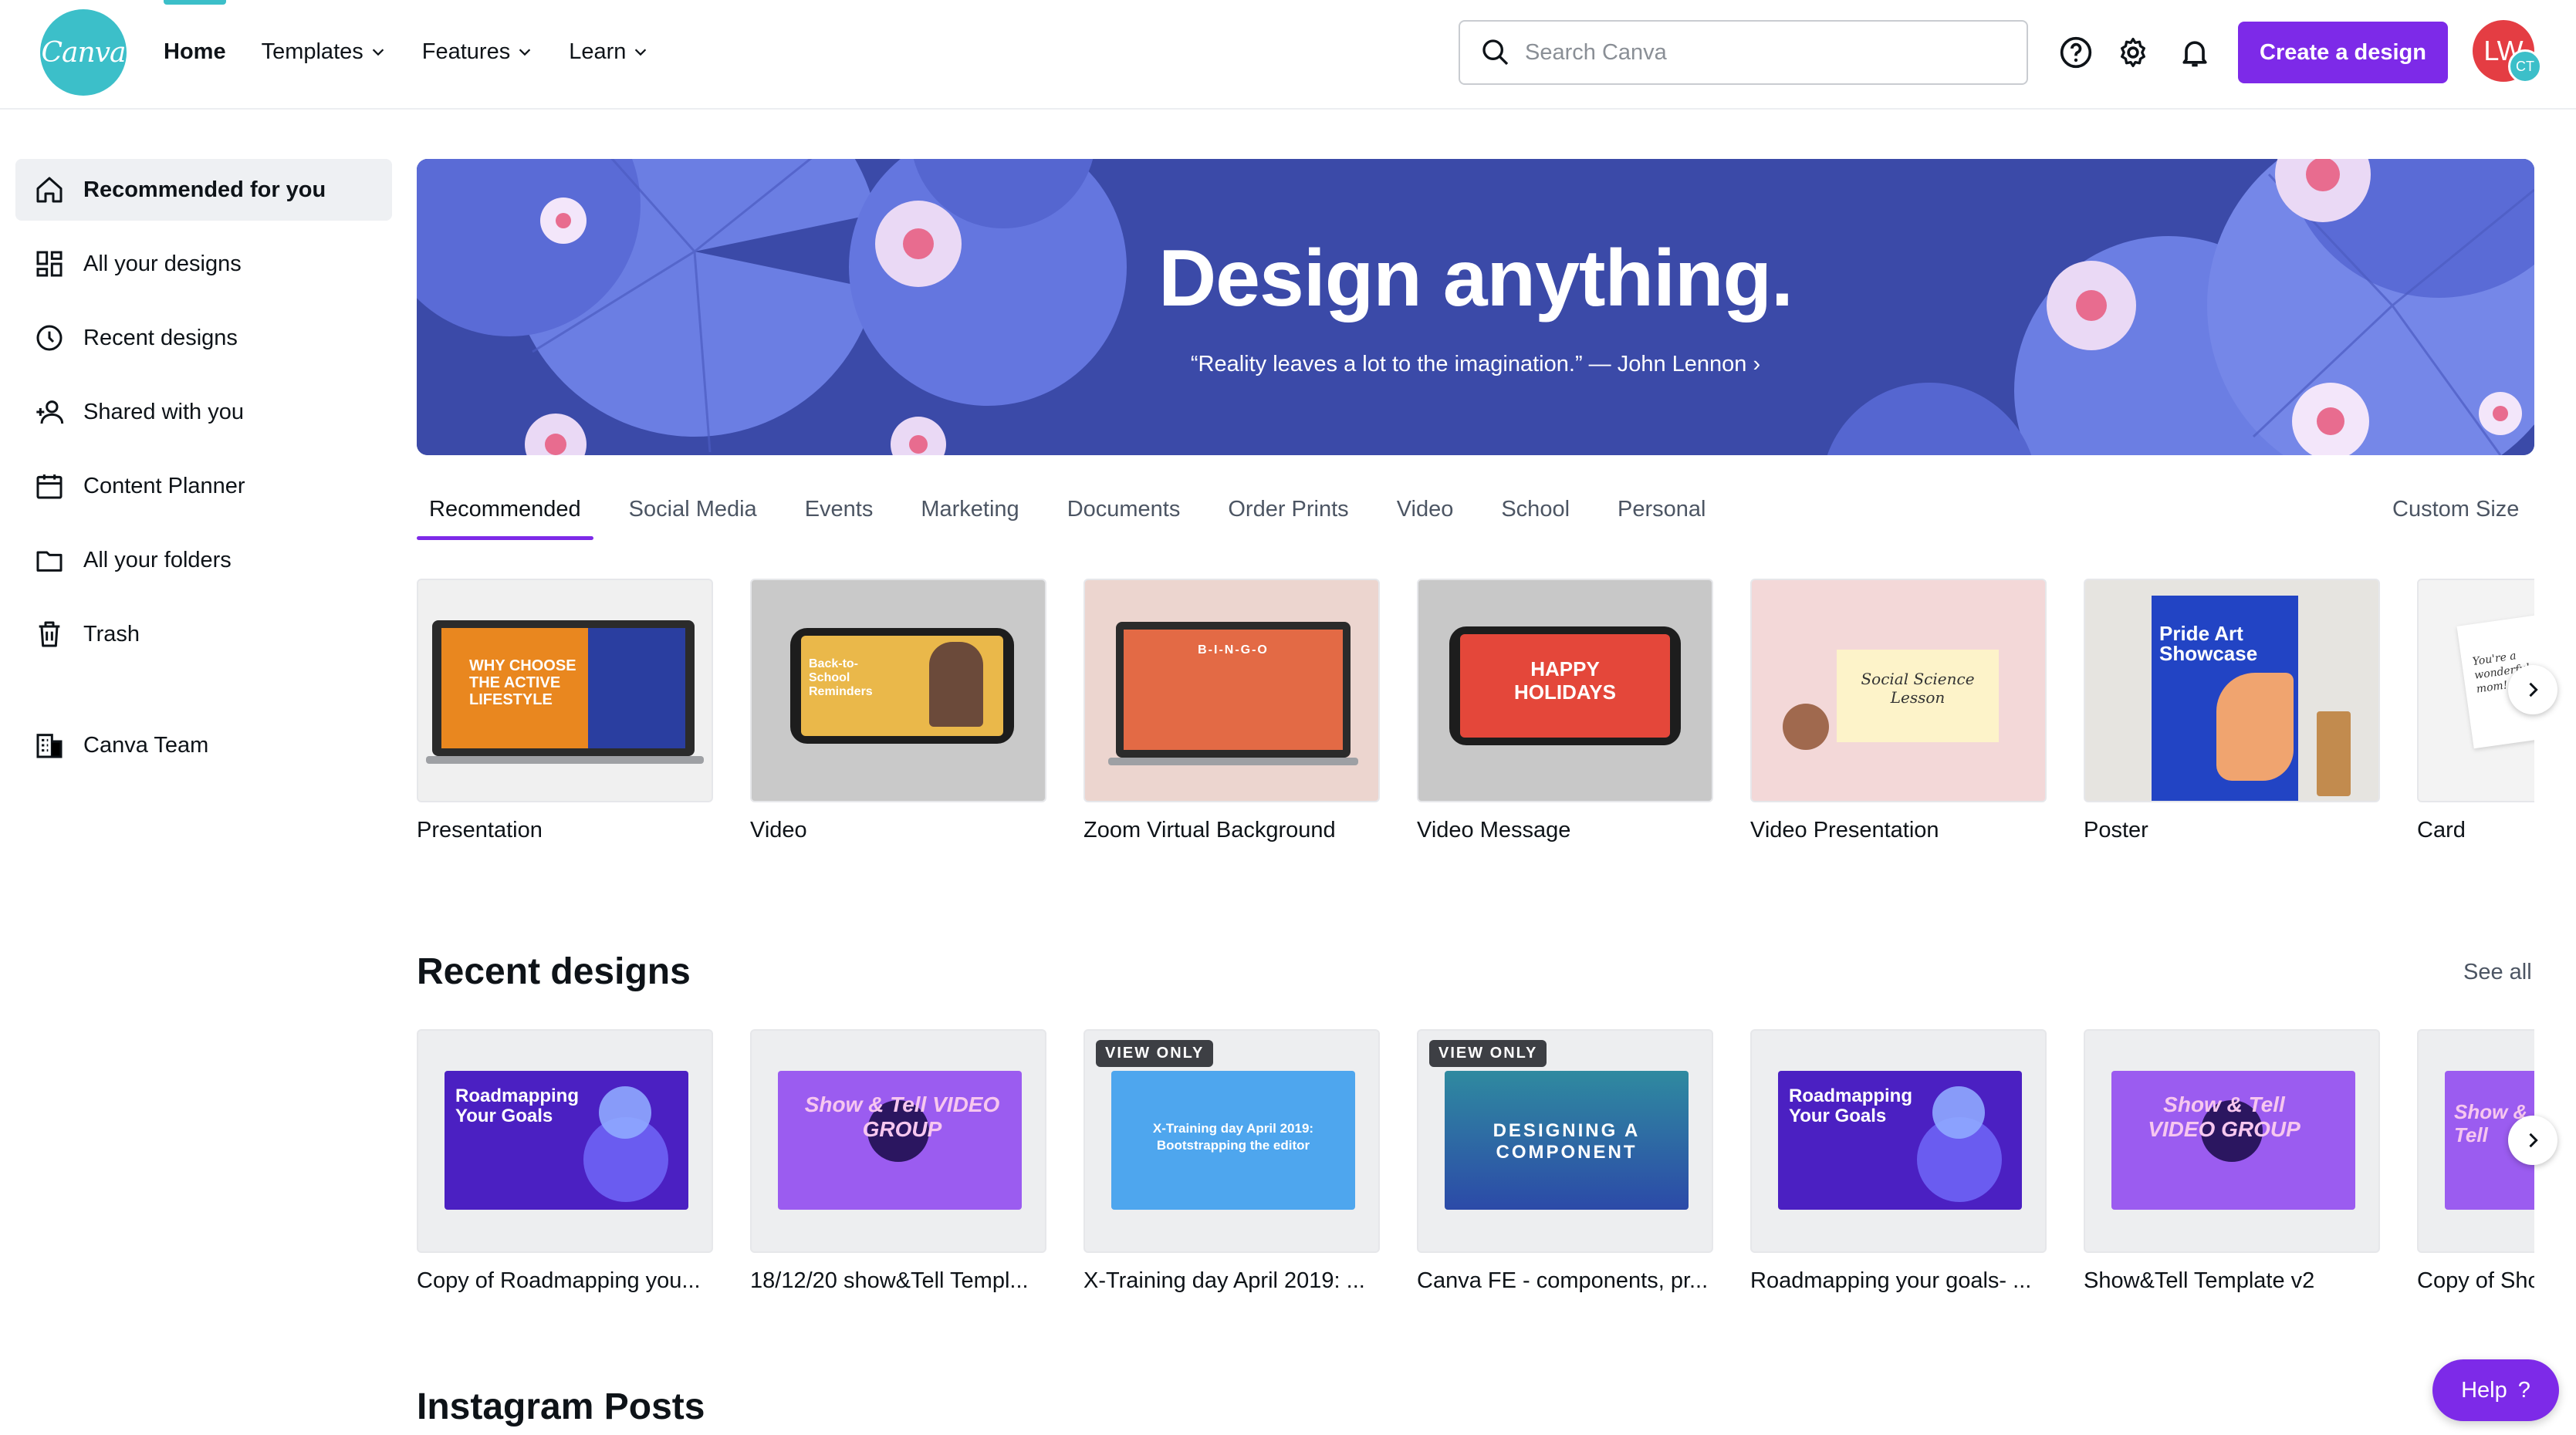 Image resolution: width=2576 pixels, height=1435 pixels. I want to click on search-box, so click(1743, 52).